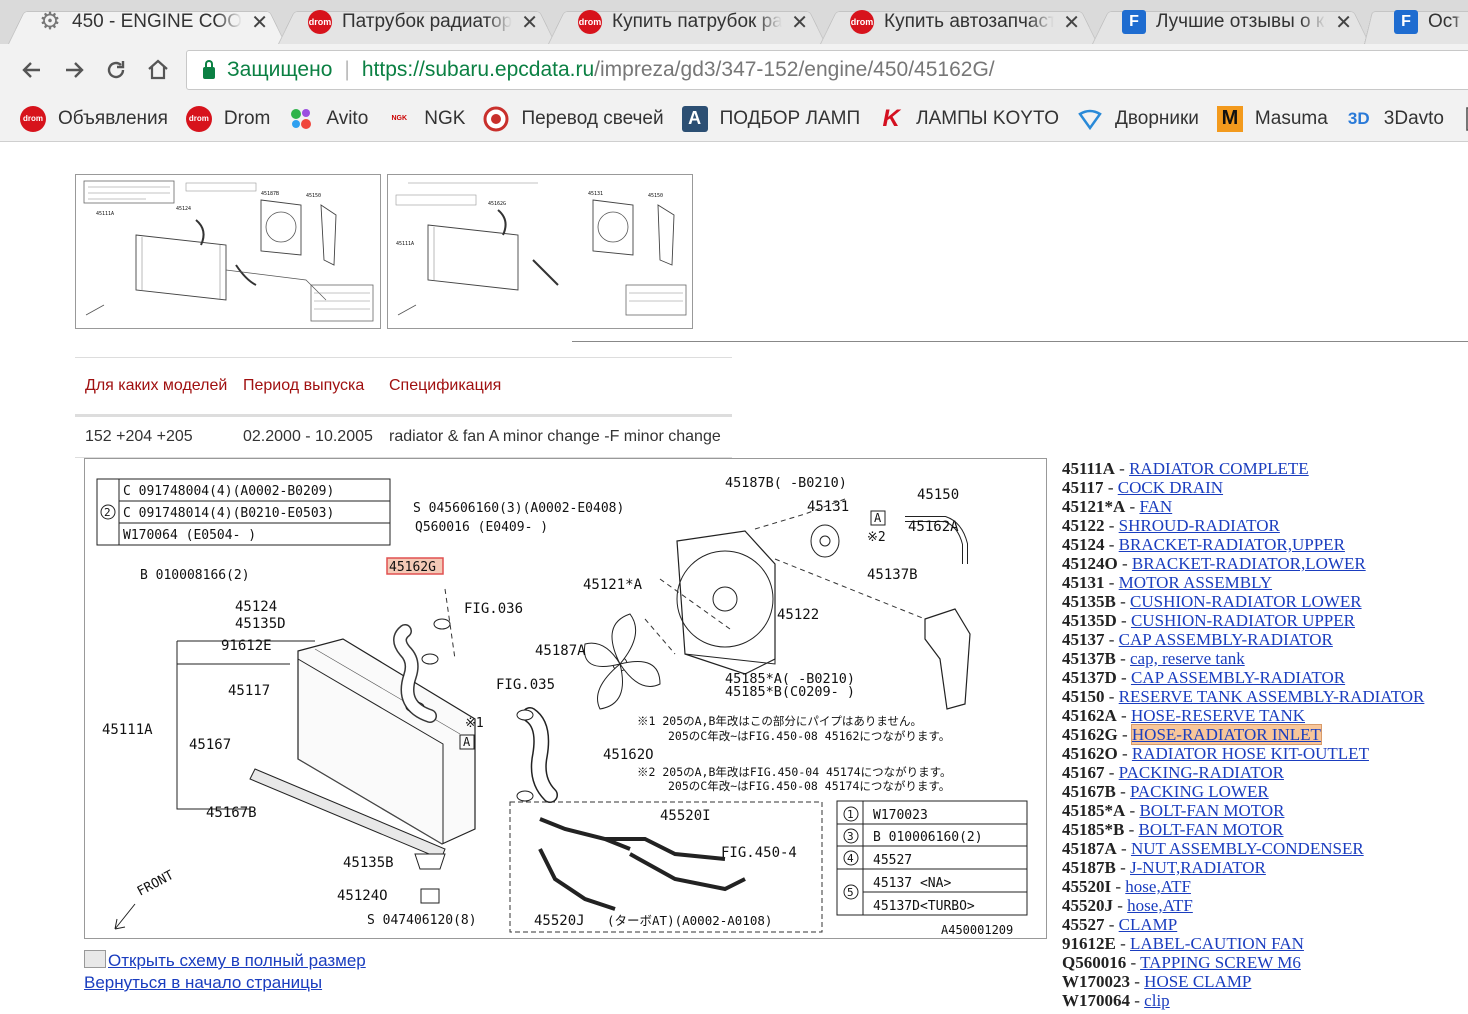 This screenshot has height=1014, width=1468. I want to click on back-arrow-icon, so click(31, 70).